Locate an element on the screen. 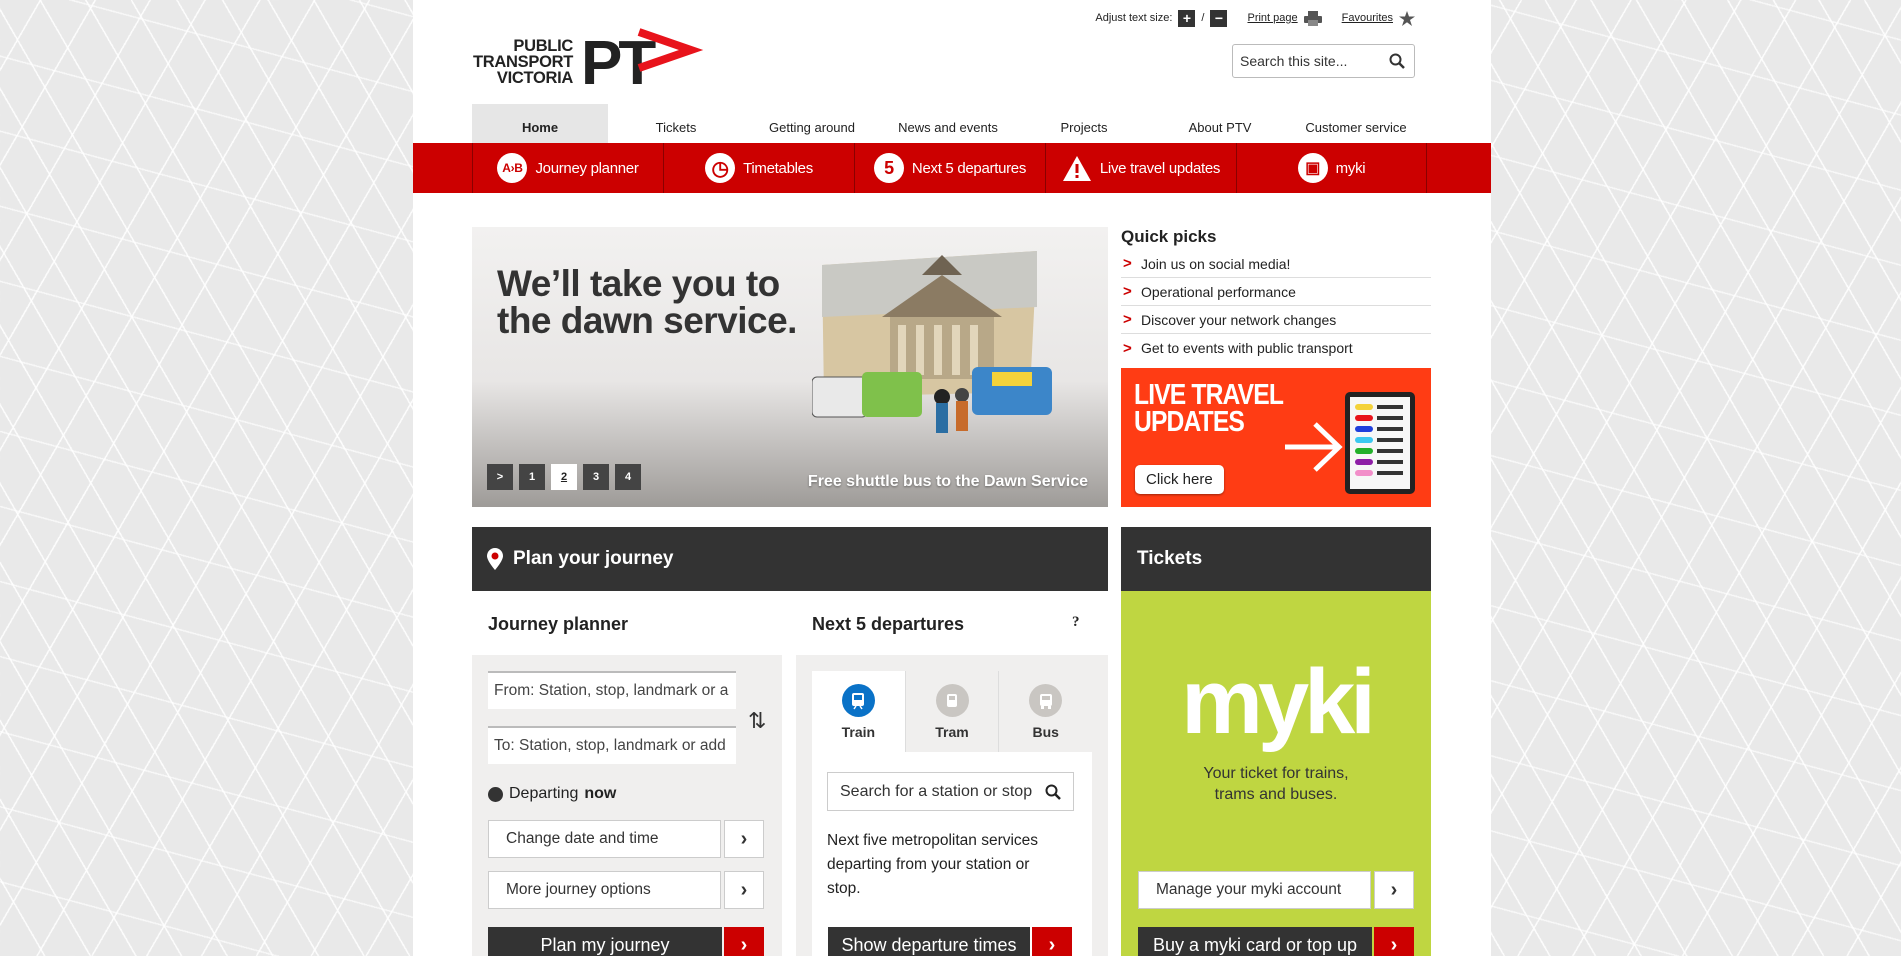 The height and width of the screenshot is (956, 1901). ptv-logo: PUBLIC TRANSPORT VICTORIA PT is located at coordinates (590, 55).